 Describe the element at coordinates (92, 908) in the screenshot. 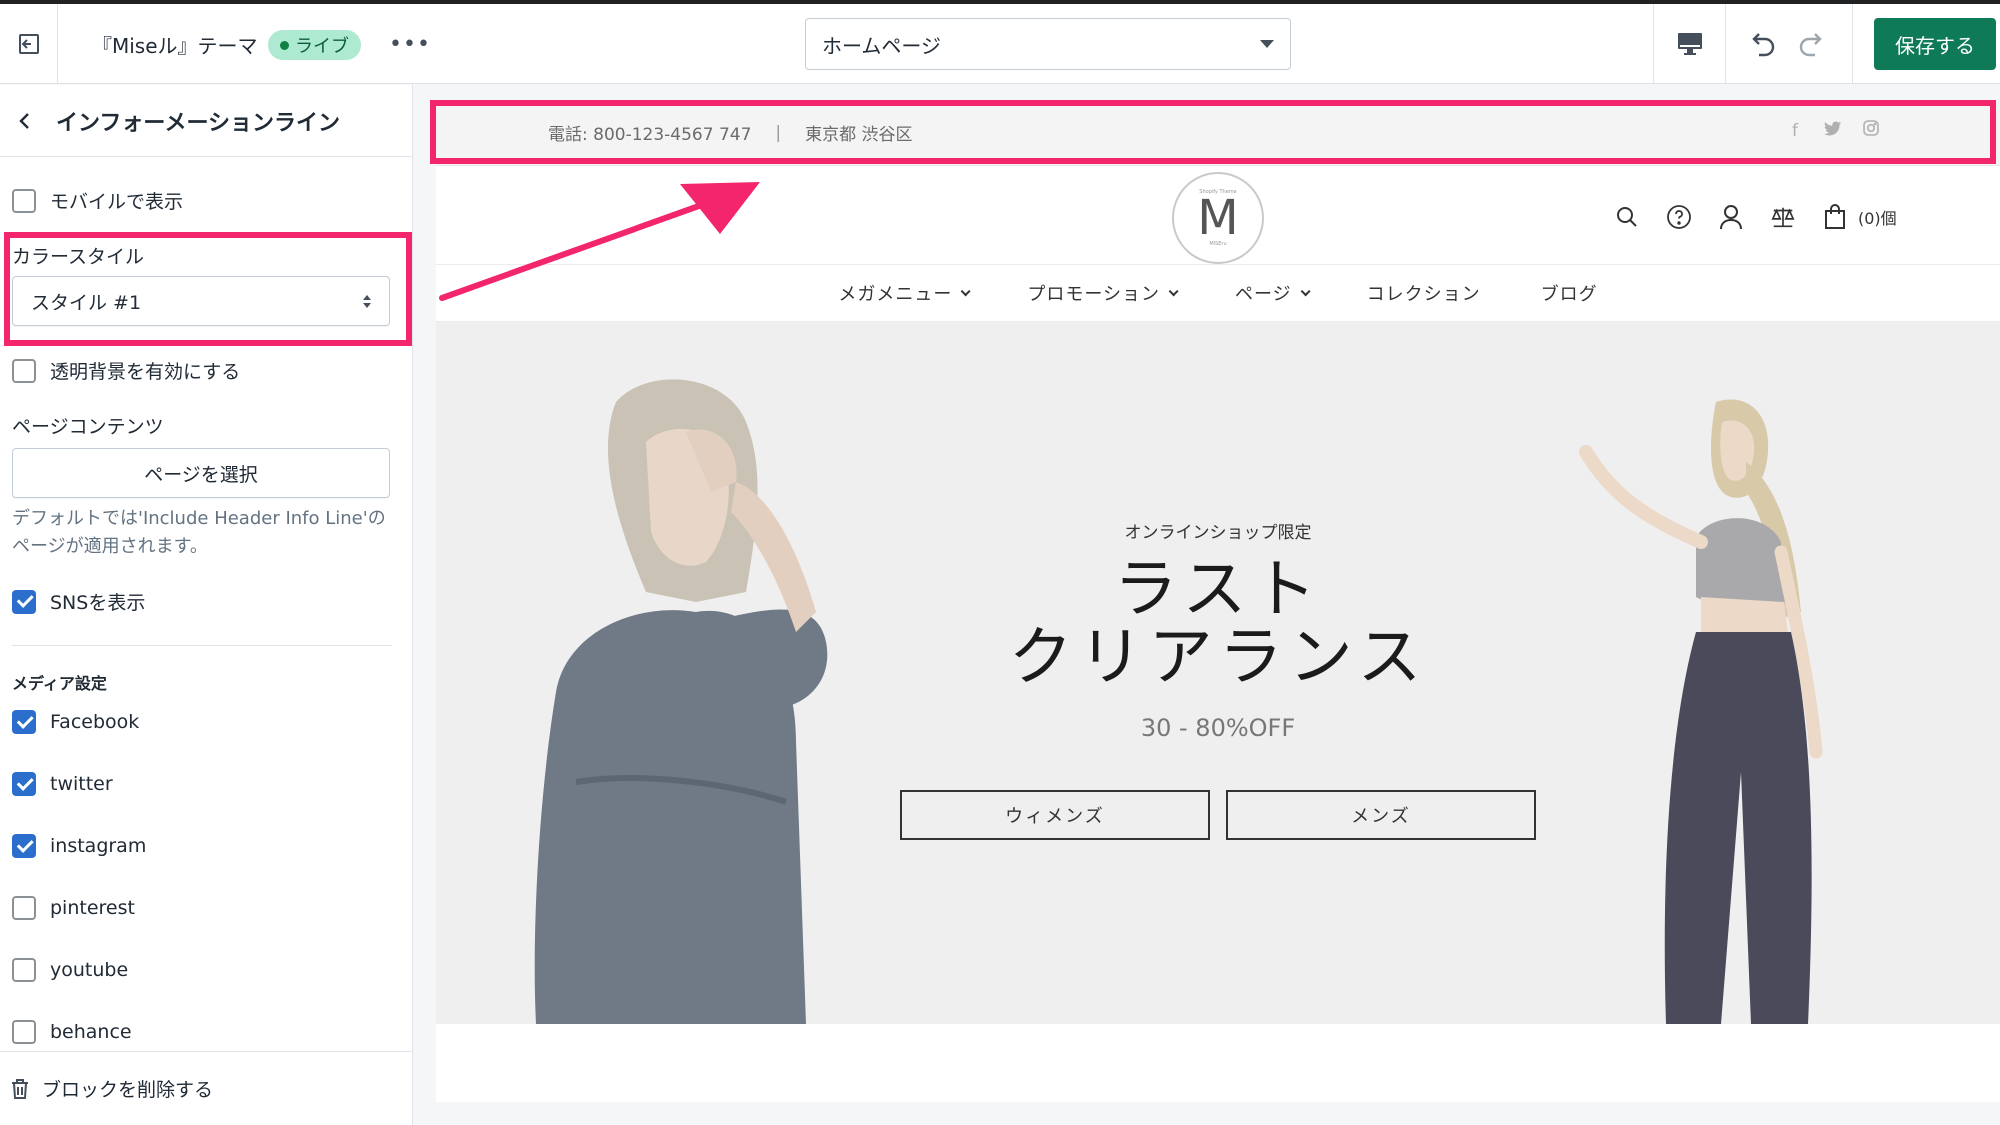

I see `media-option-label: pinterest` at that location.